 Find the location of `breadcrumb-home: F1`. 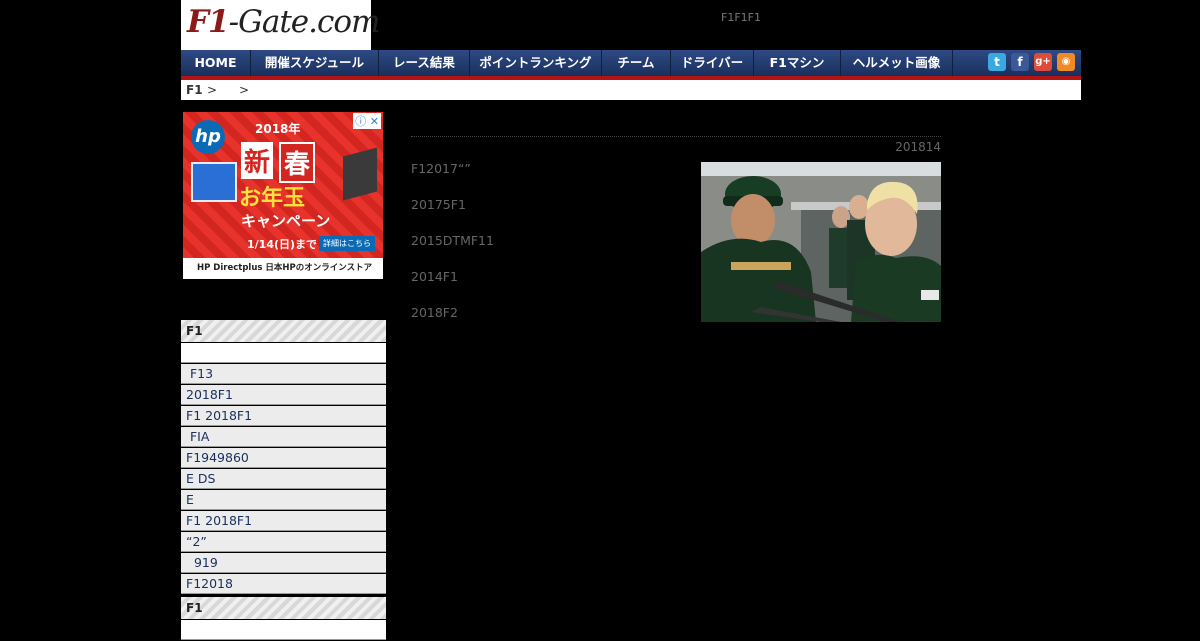

breadcrumb-home: F1 is located at coordinates (194, 90).